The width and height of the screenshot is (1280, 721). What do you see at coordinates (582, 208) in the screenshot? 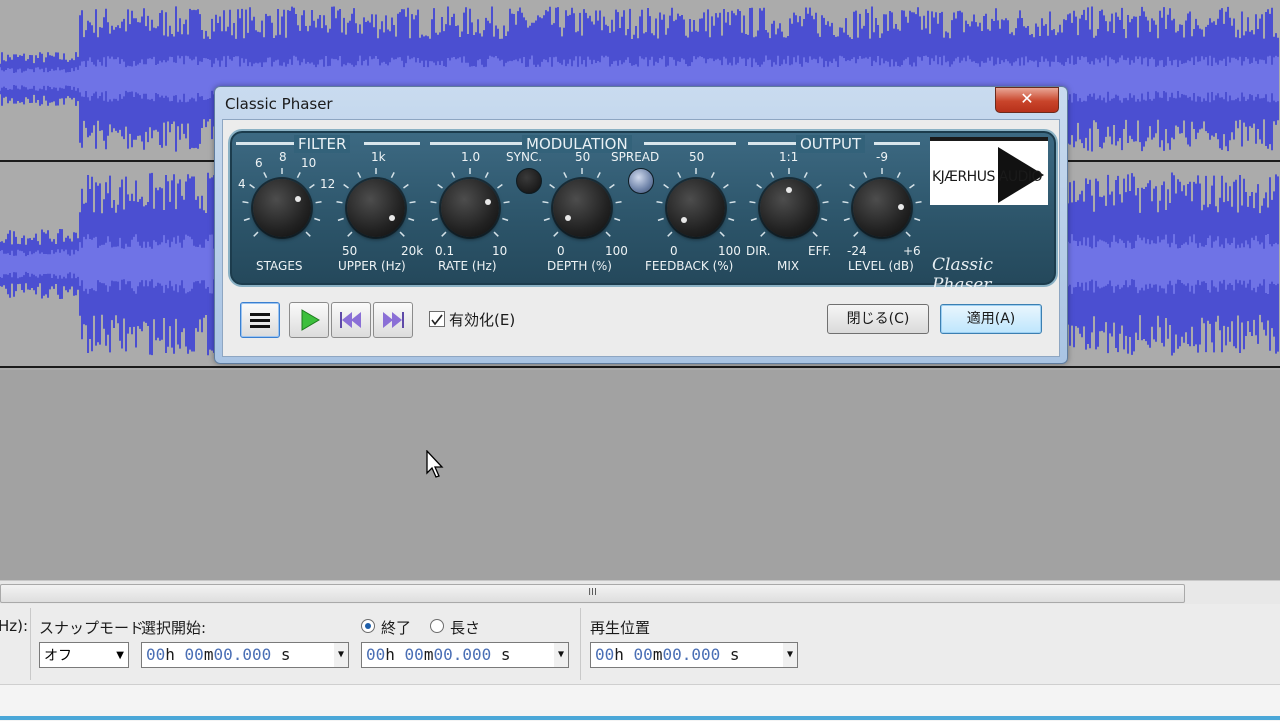
I see `depth-knob` at bounding box center [582, 208].